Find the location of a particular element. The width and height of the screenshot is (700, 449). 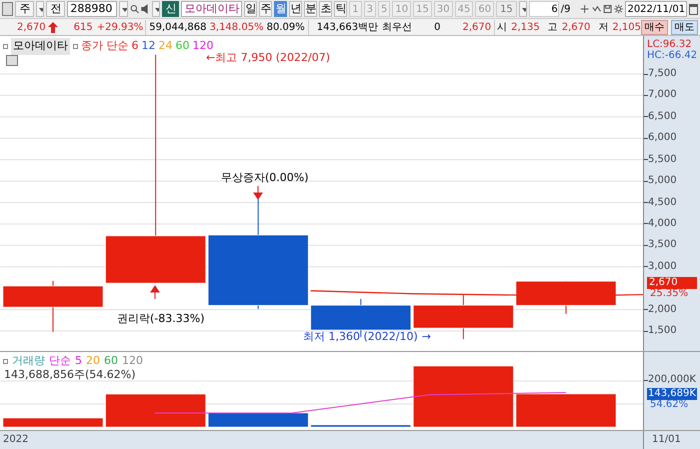

y-axis-label: 1,500 is located at coordinates (662, 331).